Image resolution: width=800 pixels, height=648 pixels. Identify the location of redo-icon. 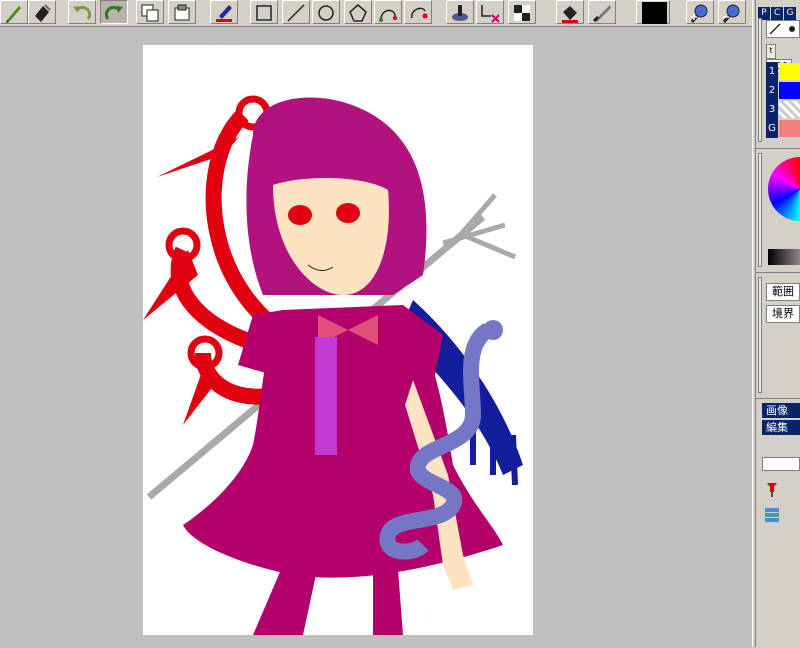
(113, 12).